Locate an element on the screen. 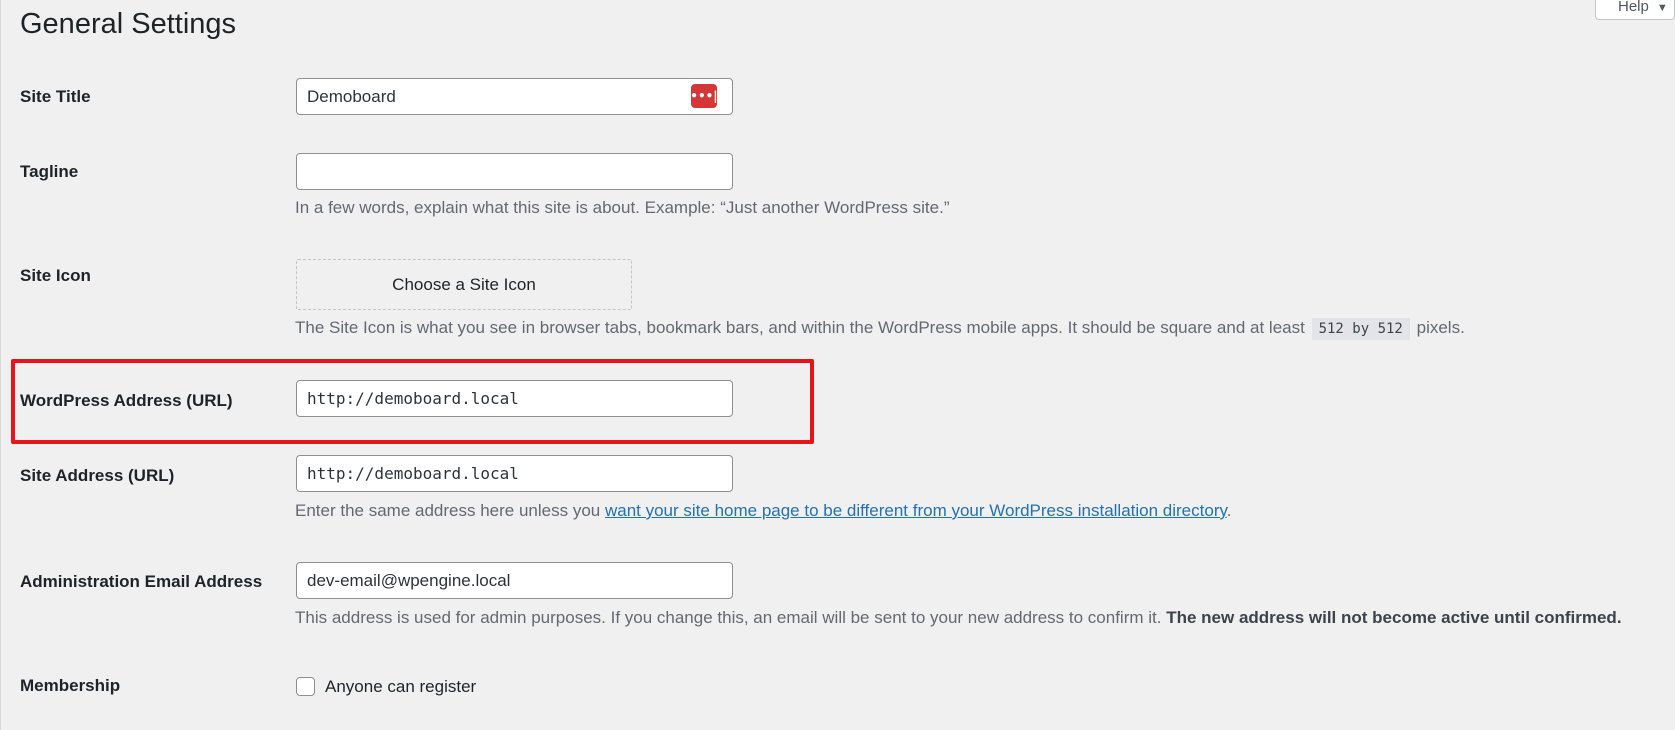 Image resolution: width=1675 pixels, height=730 pixels. help-tab-label: Help is located at coordinates (1633, 7).